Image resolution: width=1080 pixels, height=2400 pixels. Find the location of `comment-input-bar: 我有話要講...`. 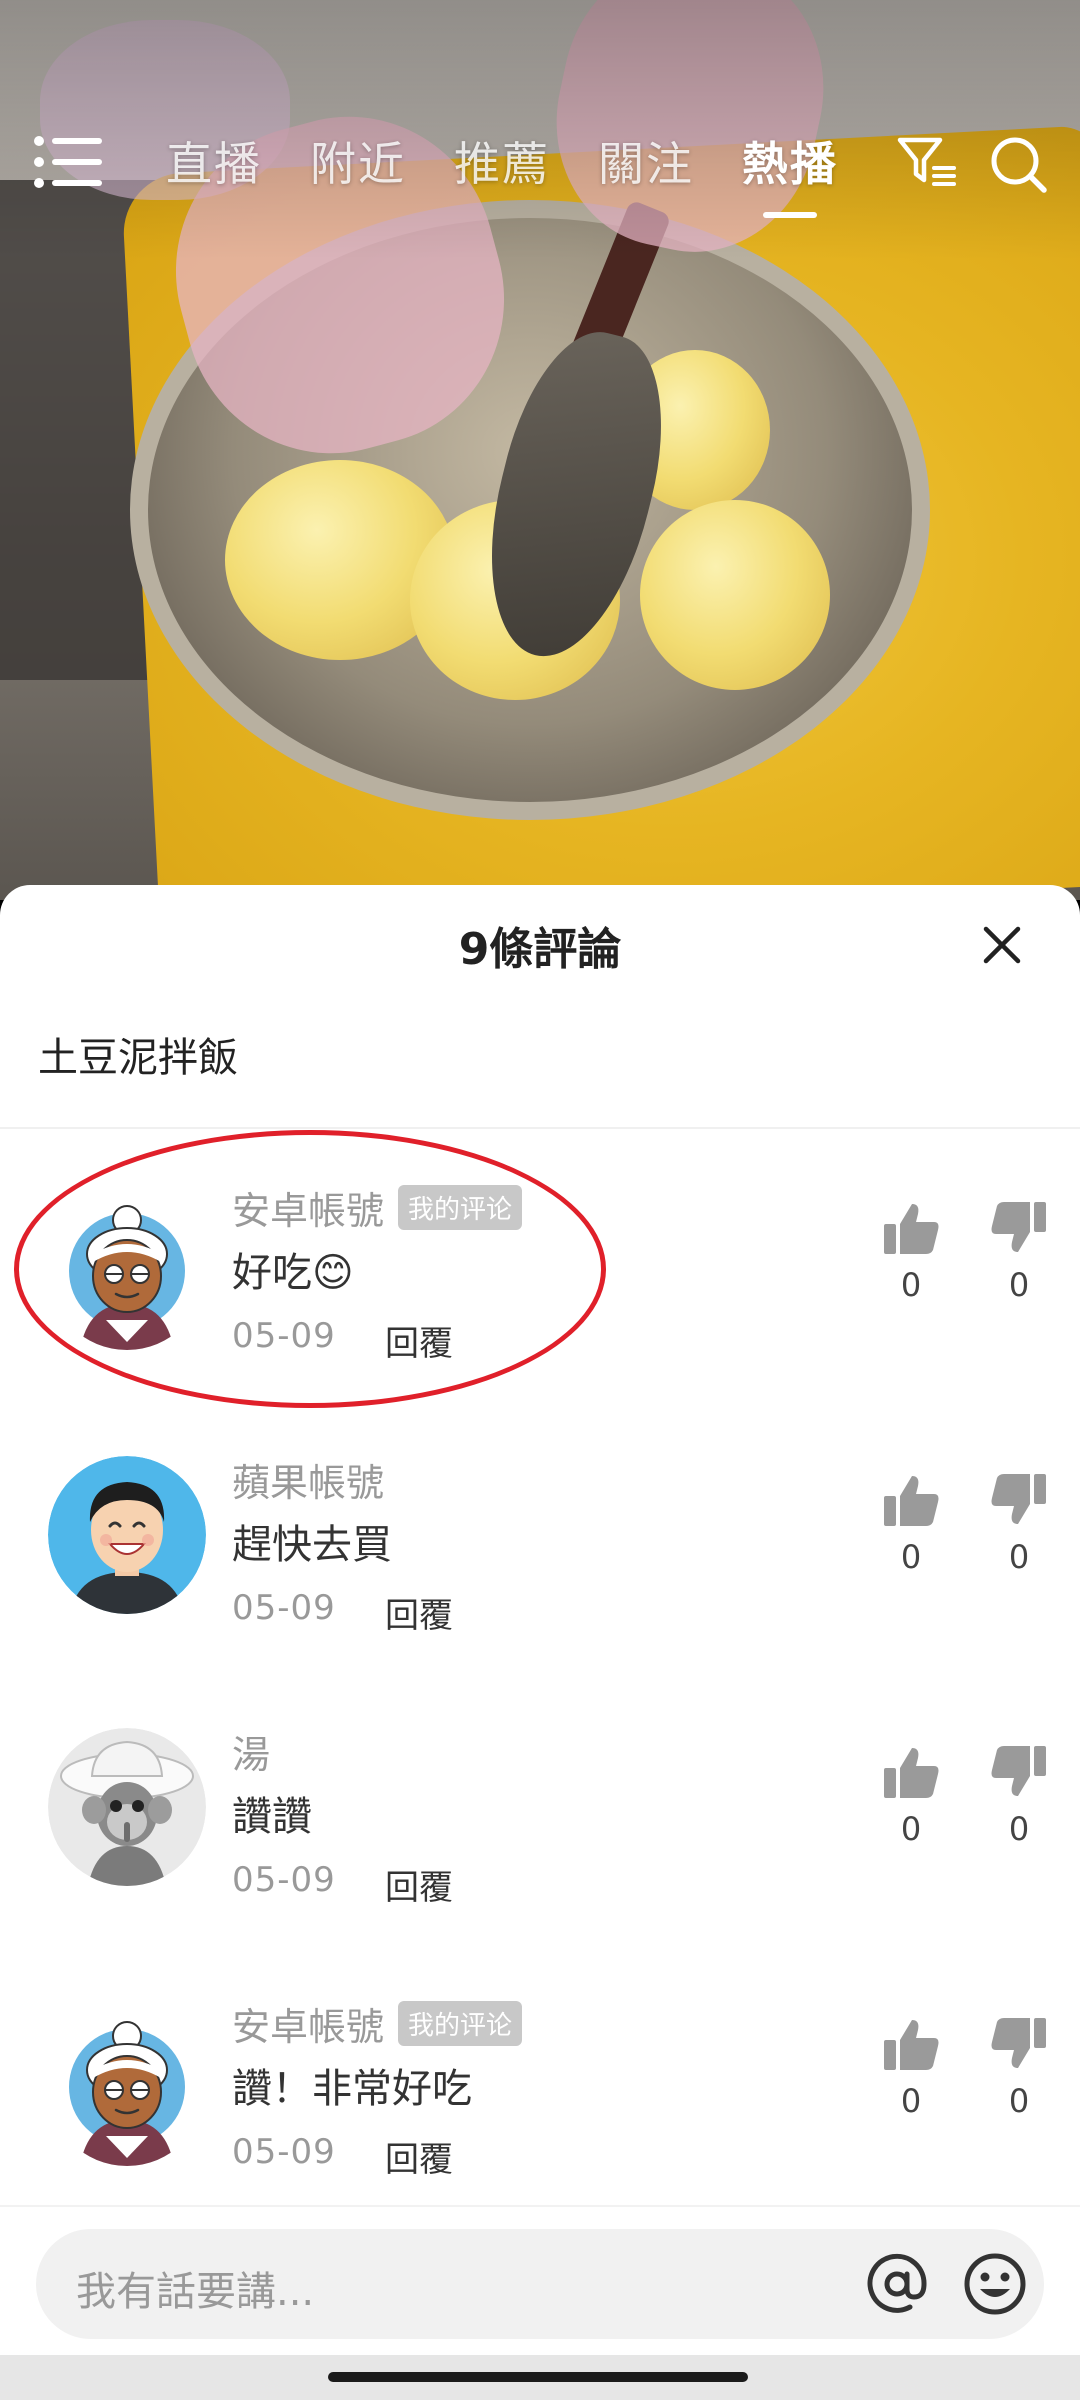

comment-input-bar: 我有話要講... is located at coordinates (540, 2280).